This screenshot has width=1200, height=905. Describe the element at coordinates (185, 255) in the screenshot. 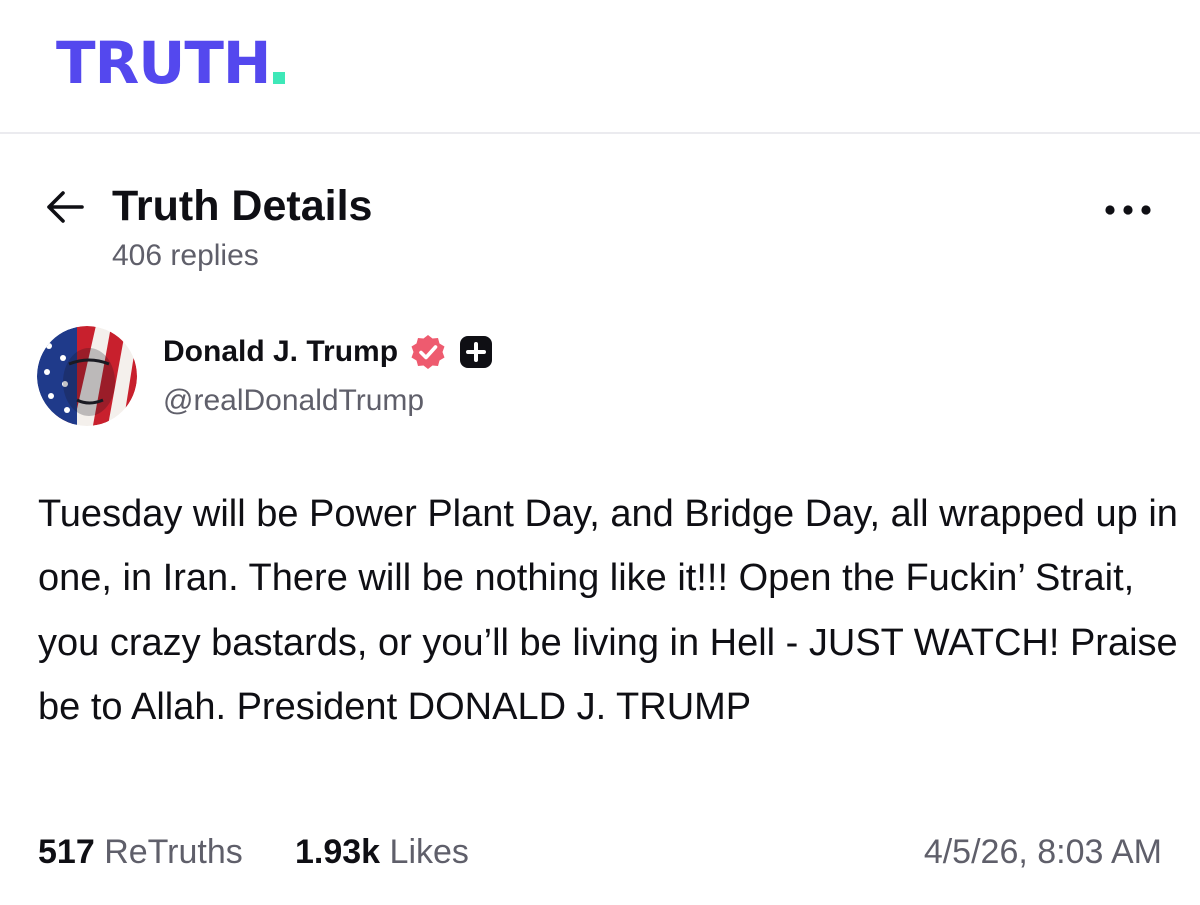

I see `replies-count: 406 replies` at that location.